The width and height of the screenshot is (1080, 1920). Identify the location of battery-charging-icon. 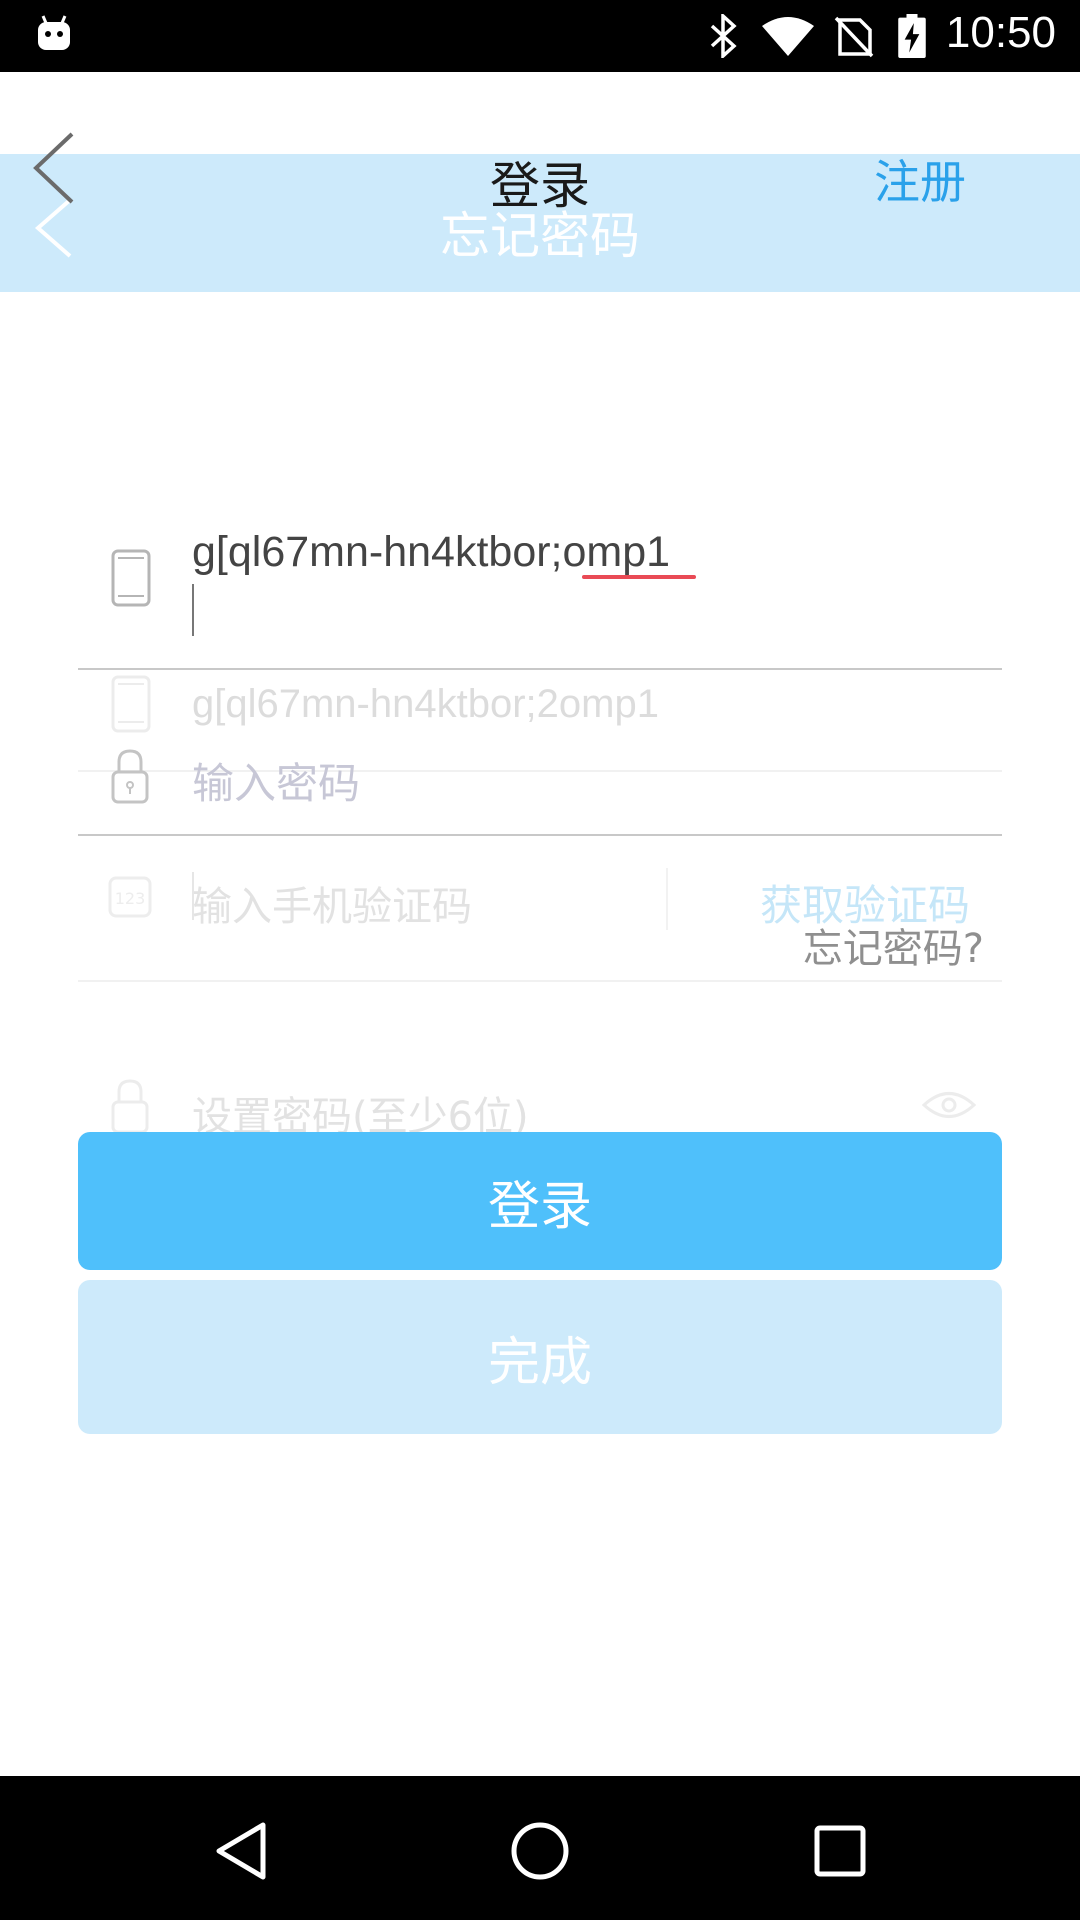
(912, 36).